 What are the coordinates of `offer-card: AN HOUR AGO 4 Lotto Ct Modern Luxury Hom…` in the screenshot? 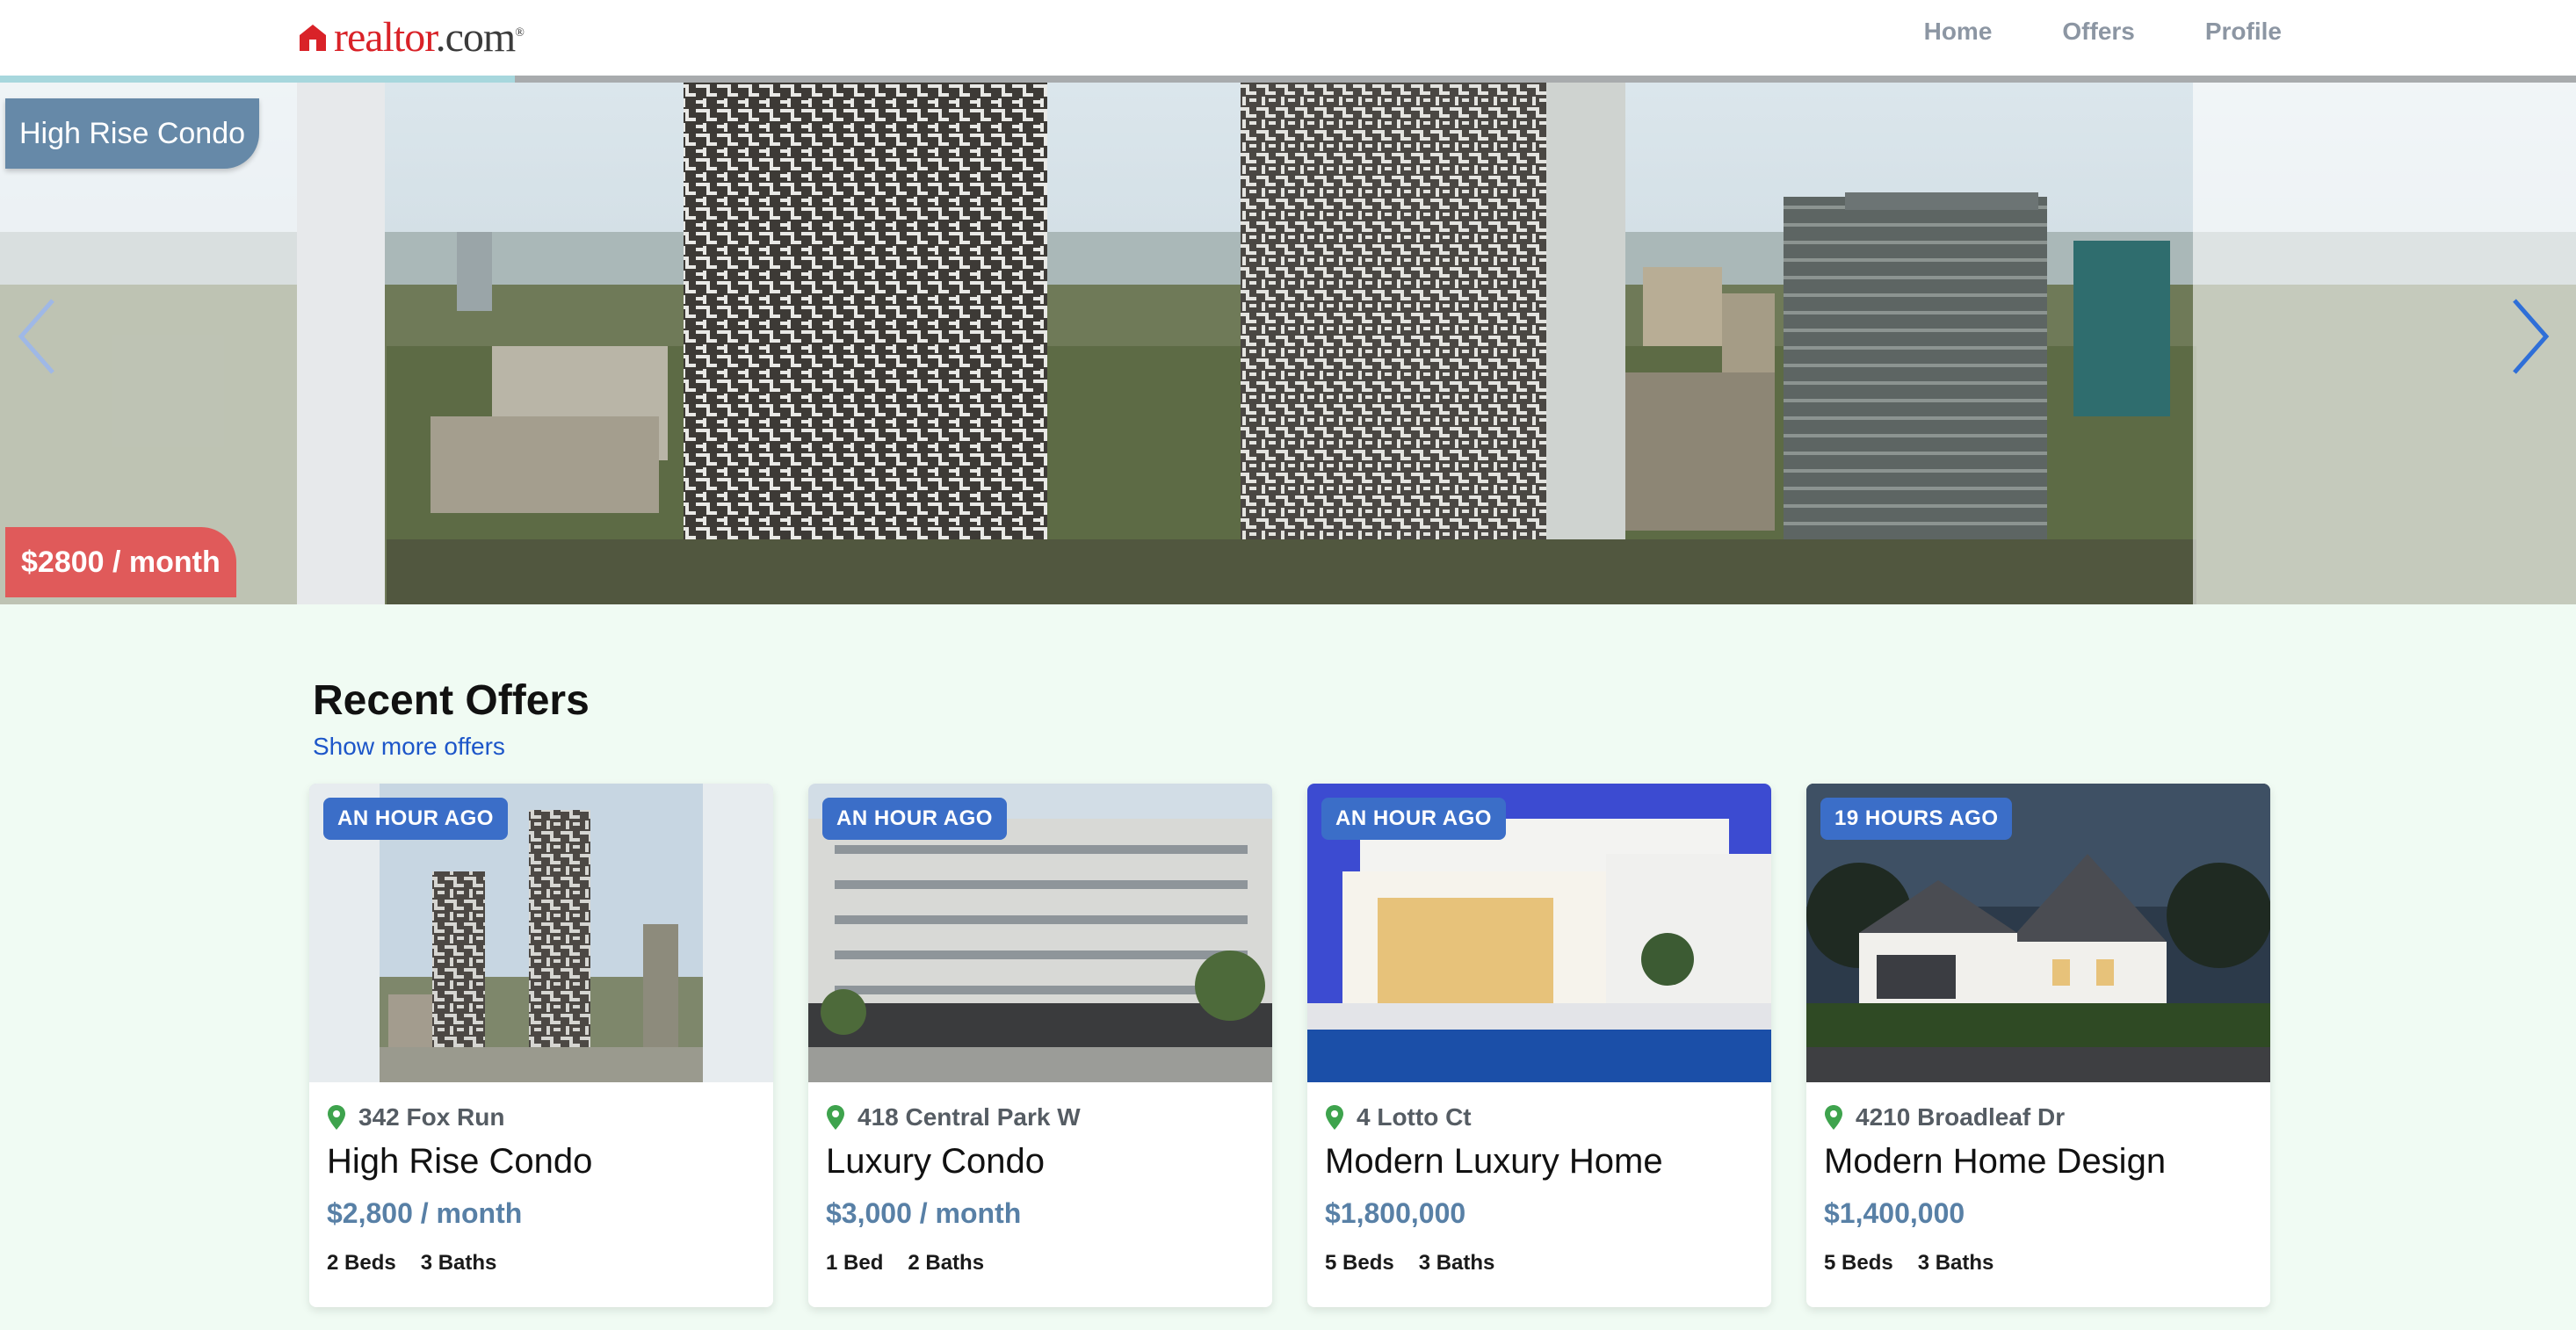 It's located at (1539, 1045).